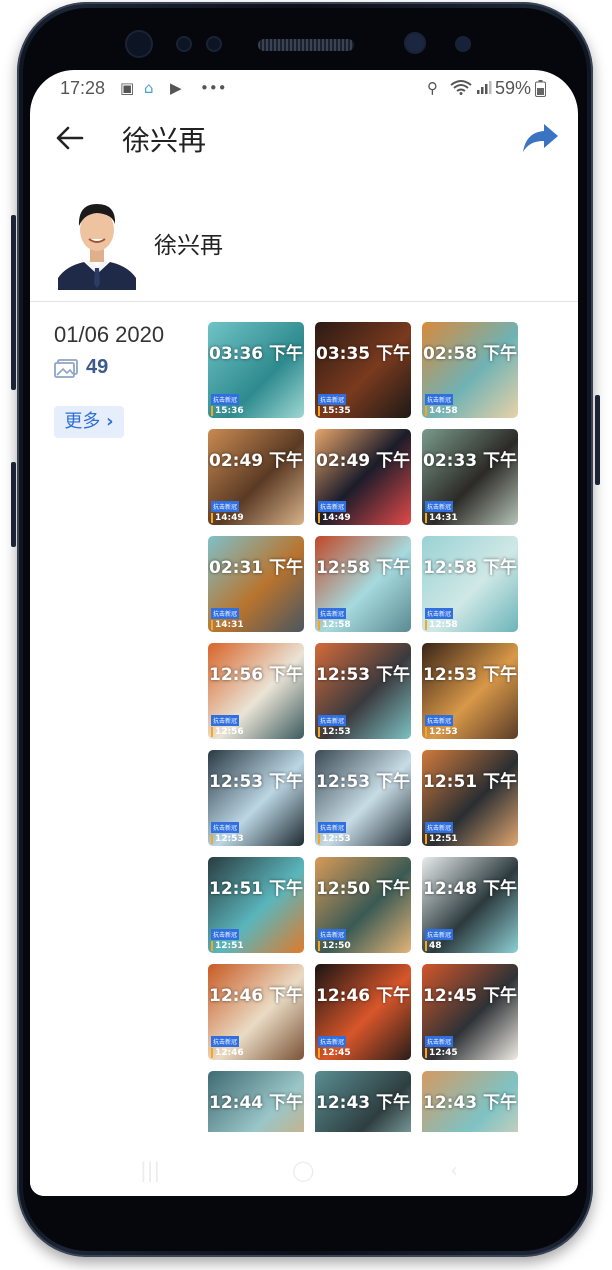 This screenshot has height=1270, width=612. I want to click on status-time: 17:28, so click(83, 88).